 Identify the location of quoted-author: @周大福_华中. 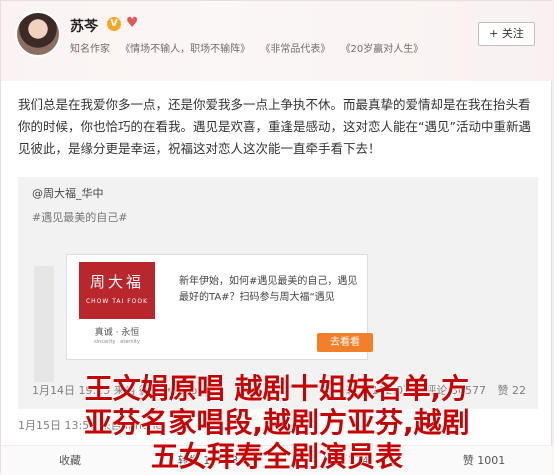
(68, 193).